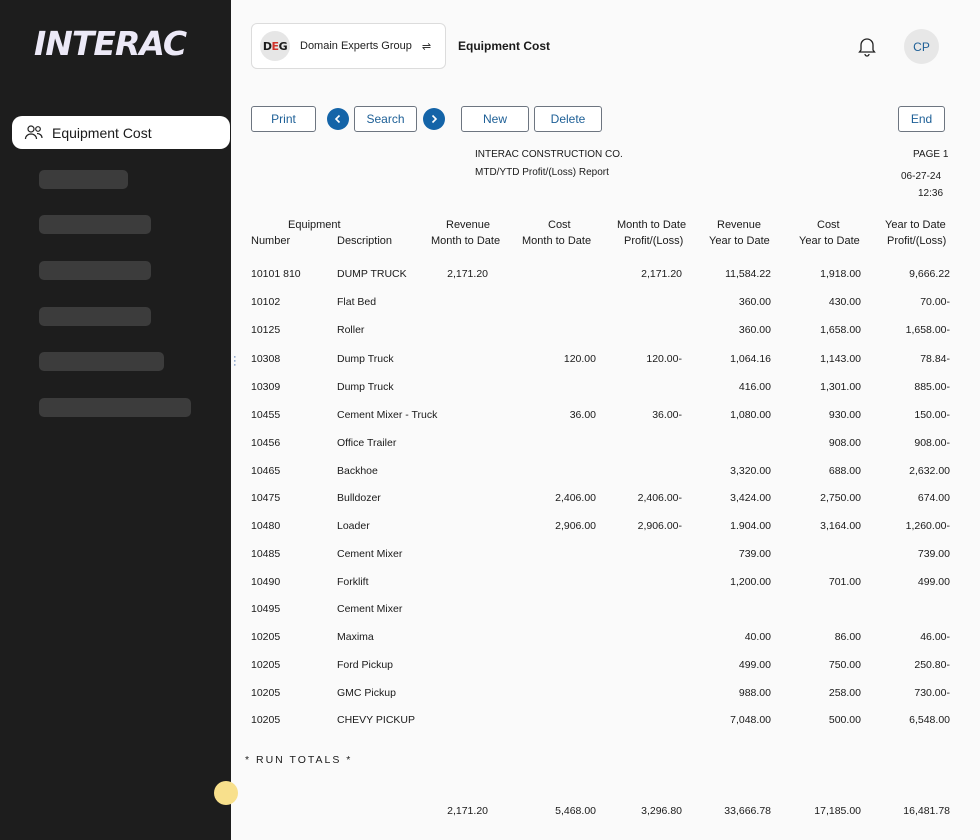 The width and height of the screenshot is (980, 840). What do you see at coordinates (353, 582) in the screenshot?
I see `table-cell-description: Forklift` at bounding box center [353, 582].